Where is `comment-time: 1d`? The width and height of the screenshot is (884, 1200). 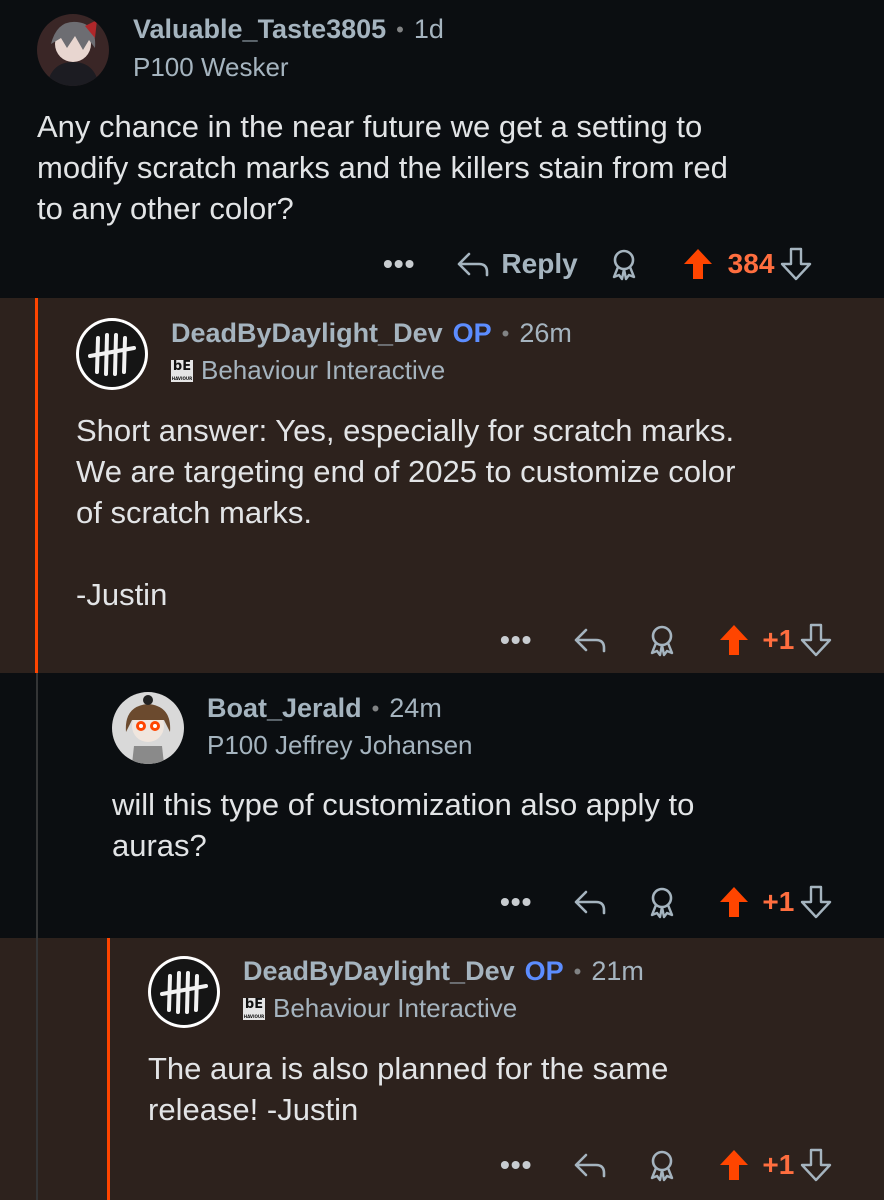 comment-time: 1d is located at coordinates (428, 29).